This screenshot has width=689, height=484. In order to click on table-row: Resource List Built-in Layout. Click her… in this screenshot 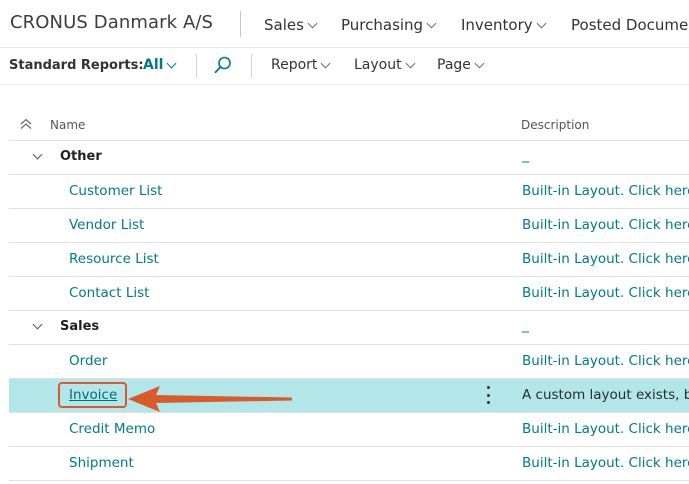, I will do `click(349, 260)`.